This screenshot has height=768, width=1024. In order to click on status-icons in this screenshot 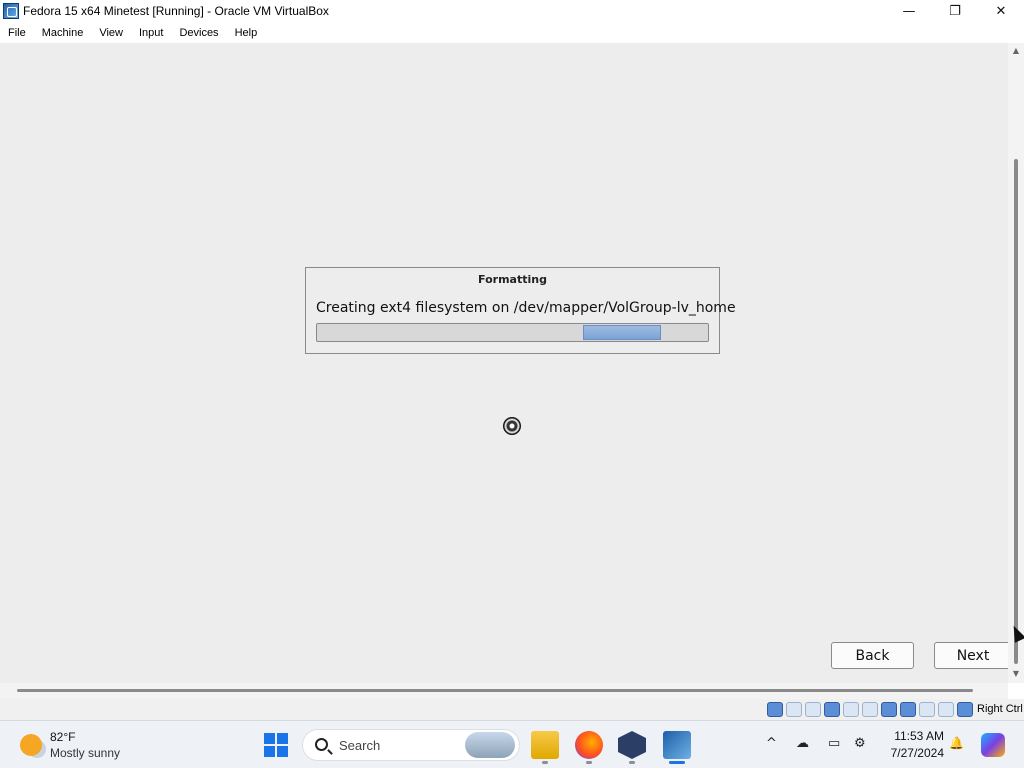, I will do `click(870, 709)`.